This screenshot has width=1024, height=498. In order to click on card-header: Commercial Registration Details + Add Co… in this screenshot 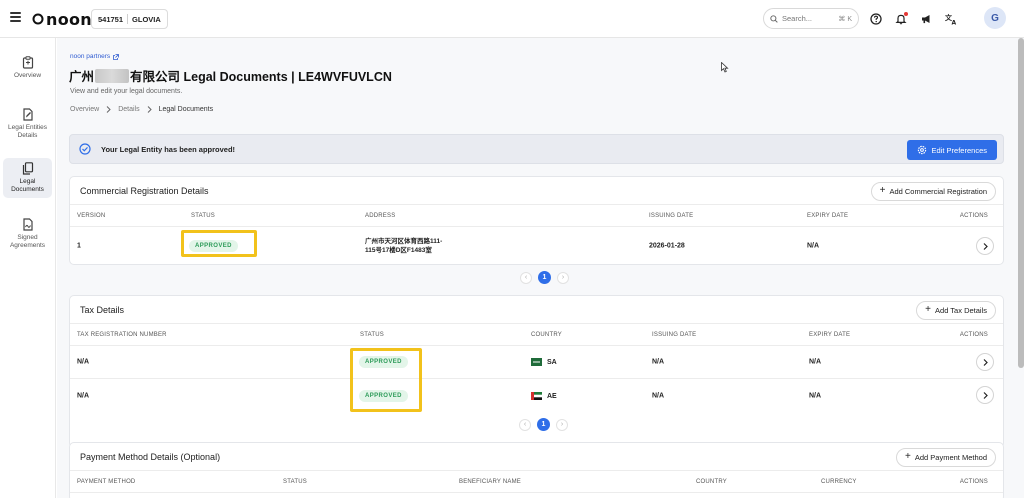, I will do `click(536, 191)`.